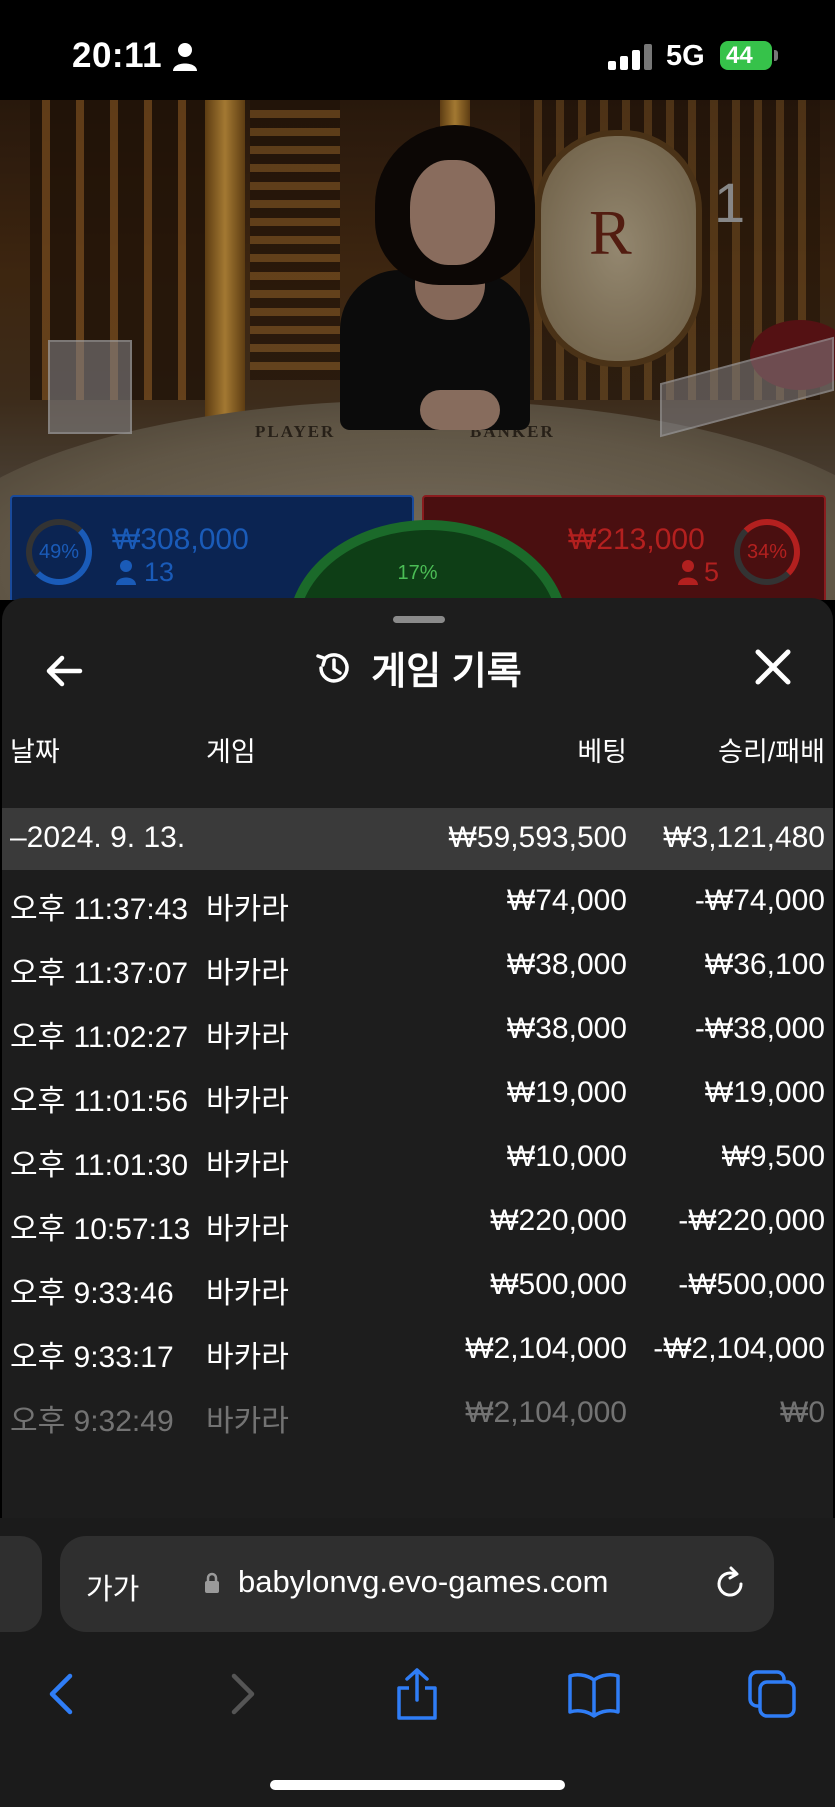  I want to click on tabs-icon, so click(772, 1694).